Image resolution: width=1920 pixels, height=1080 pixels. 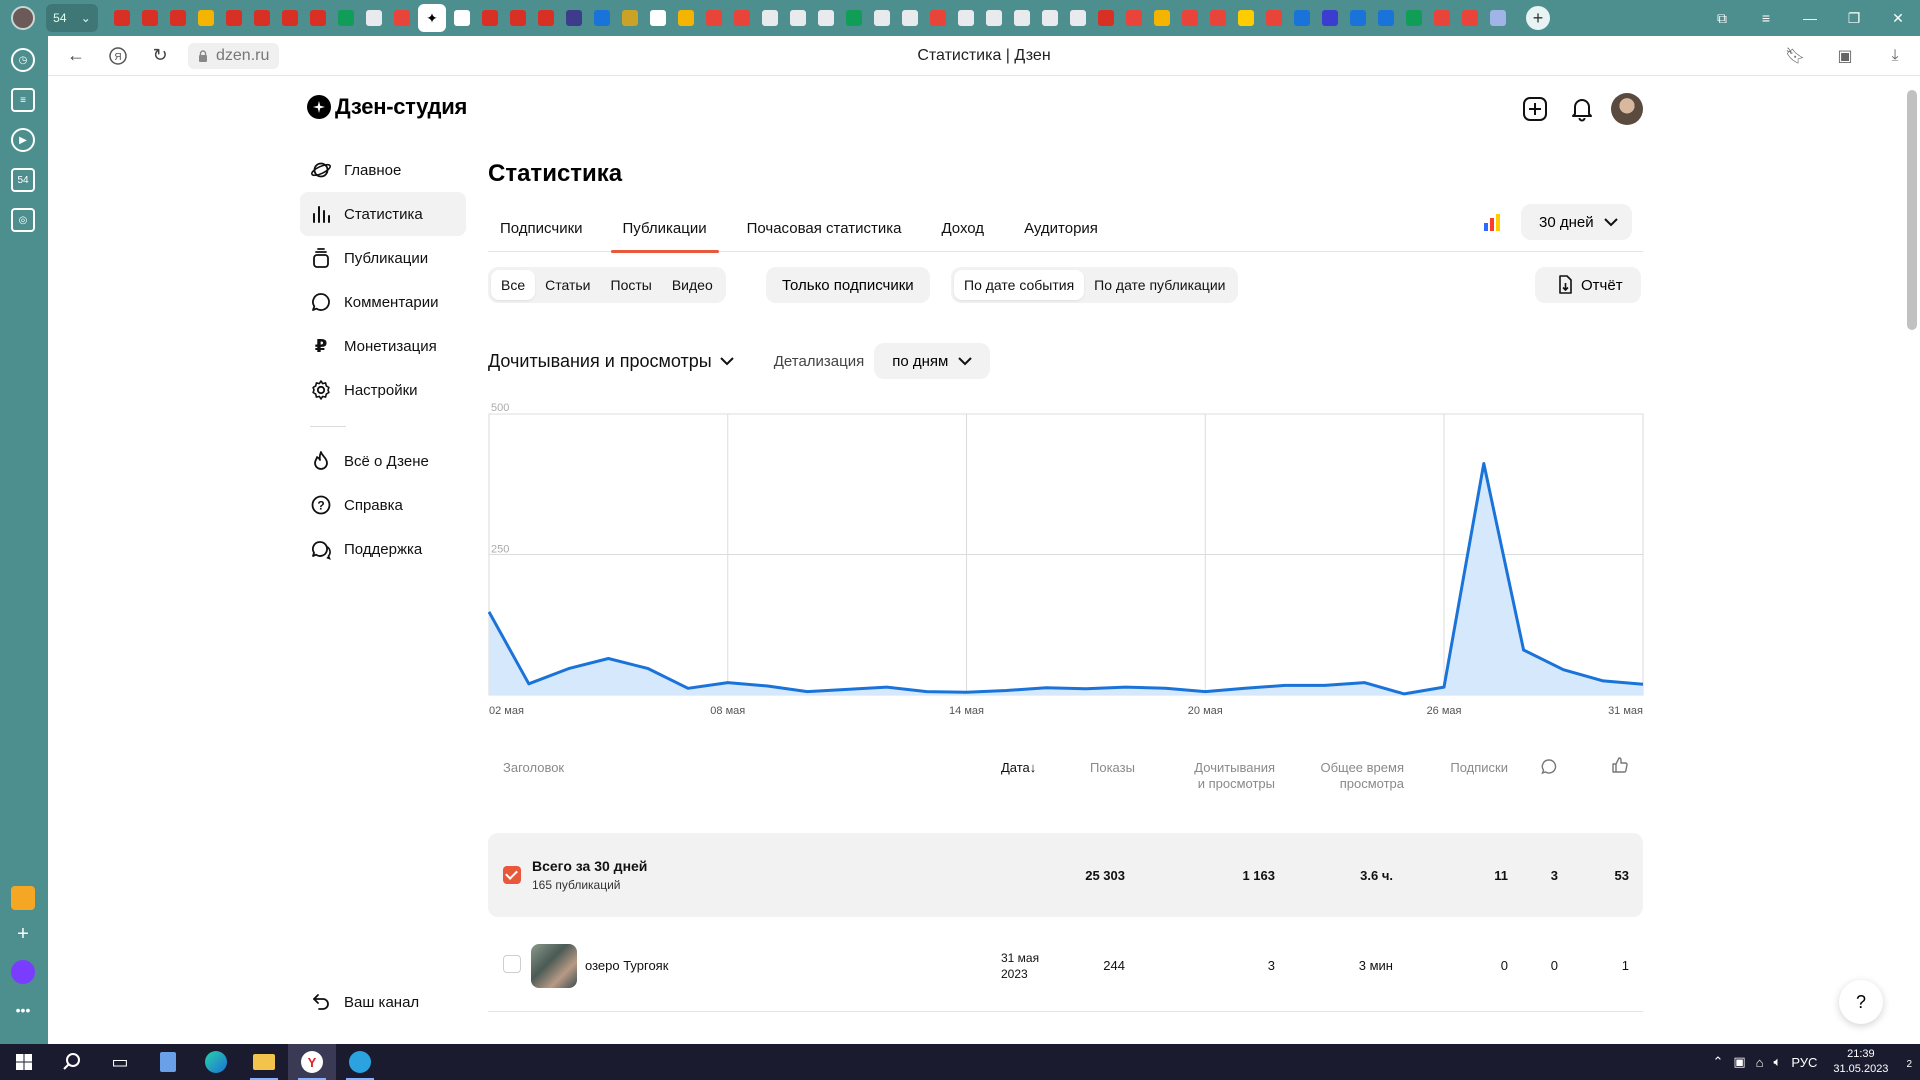 I want to click on tab-group-button: 54 ⌄, so click(x=72, y=18).